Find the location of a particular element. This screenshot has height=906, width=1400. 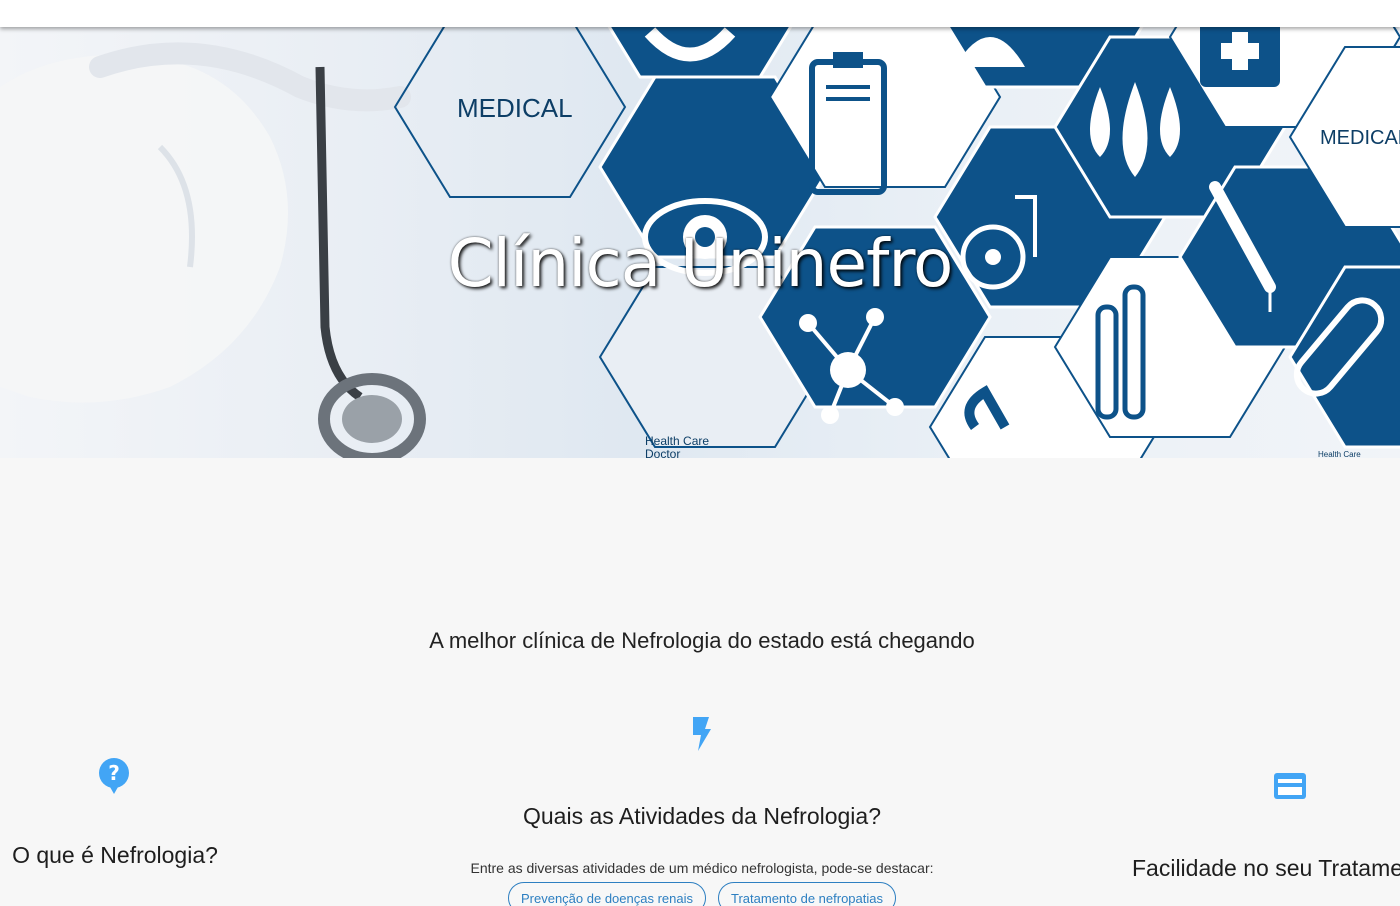

chip-treatment: Tratamento de nefropatias is located at coordinates (807, 894).